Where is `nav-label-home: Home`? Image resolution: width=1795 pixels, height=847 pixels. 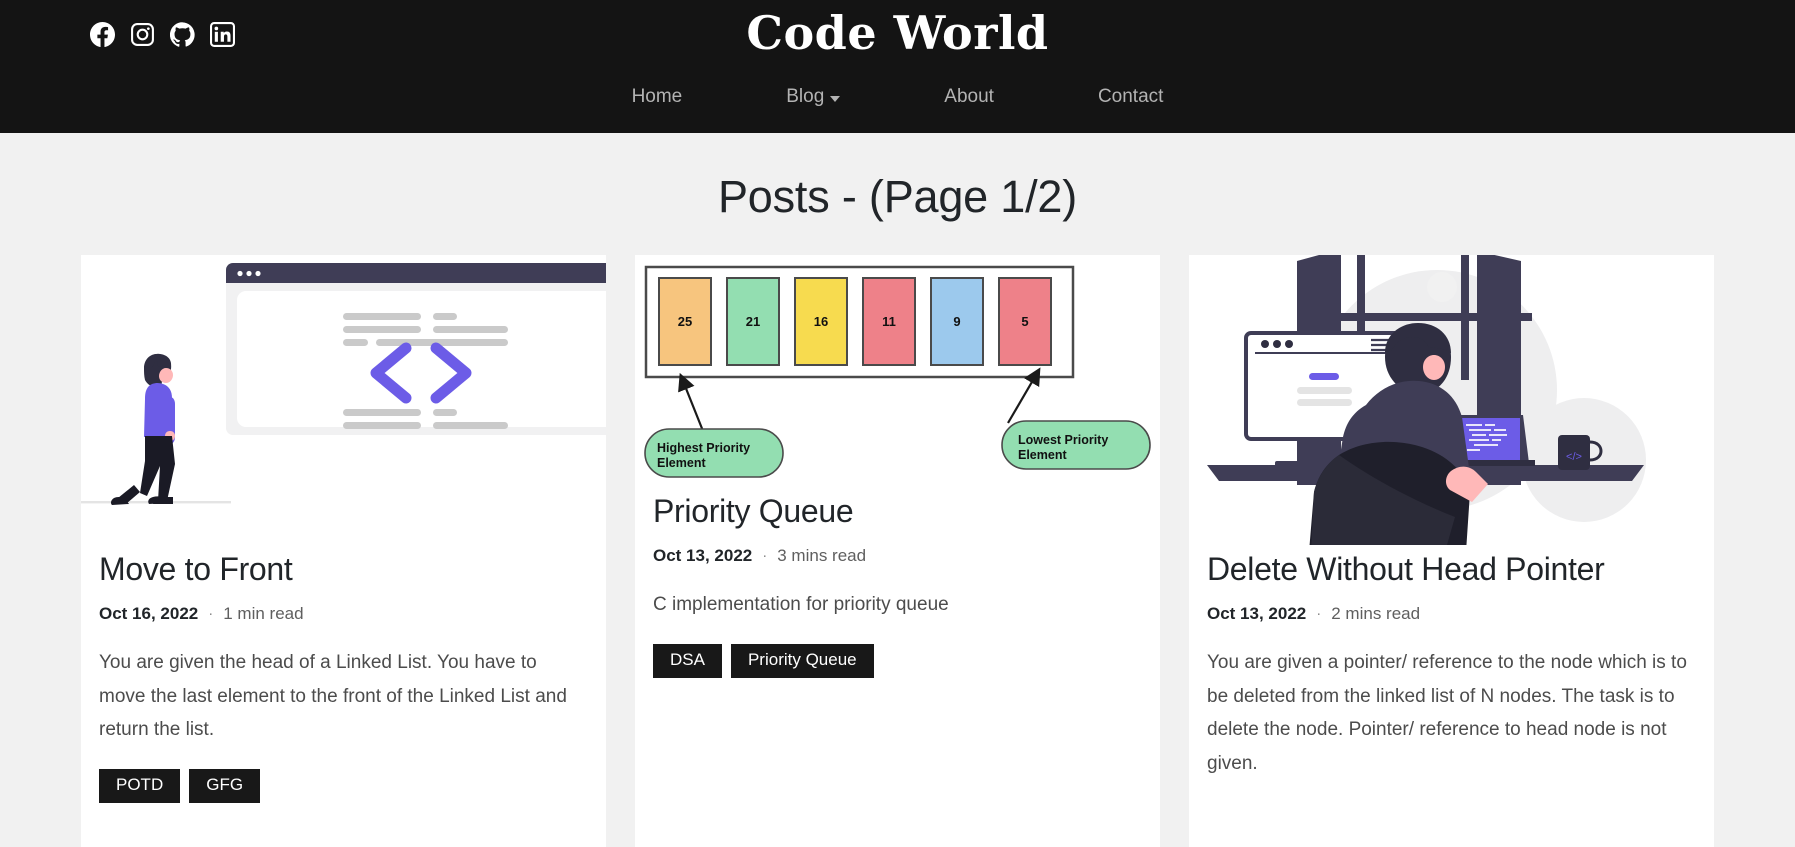 nav-label-home: Home is located at coordinates (657, 96).